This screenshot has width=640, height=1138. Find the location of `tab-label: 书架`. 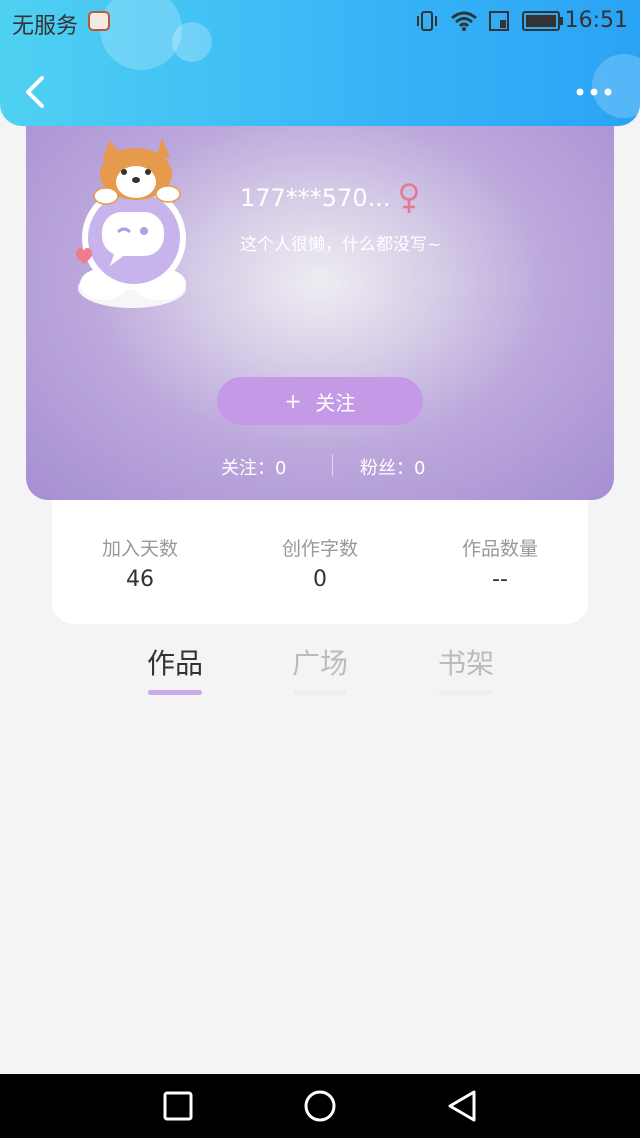

tab-label: 书架 is located at coordinates (465, 663).